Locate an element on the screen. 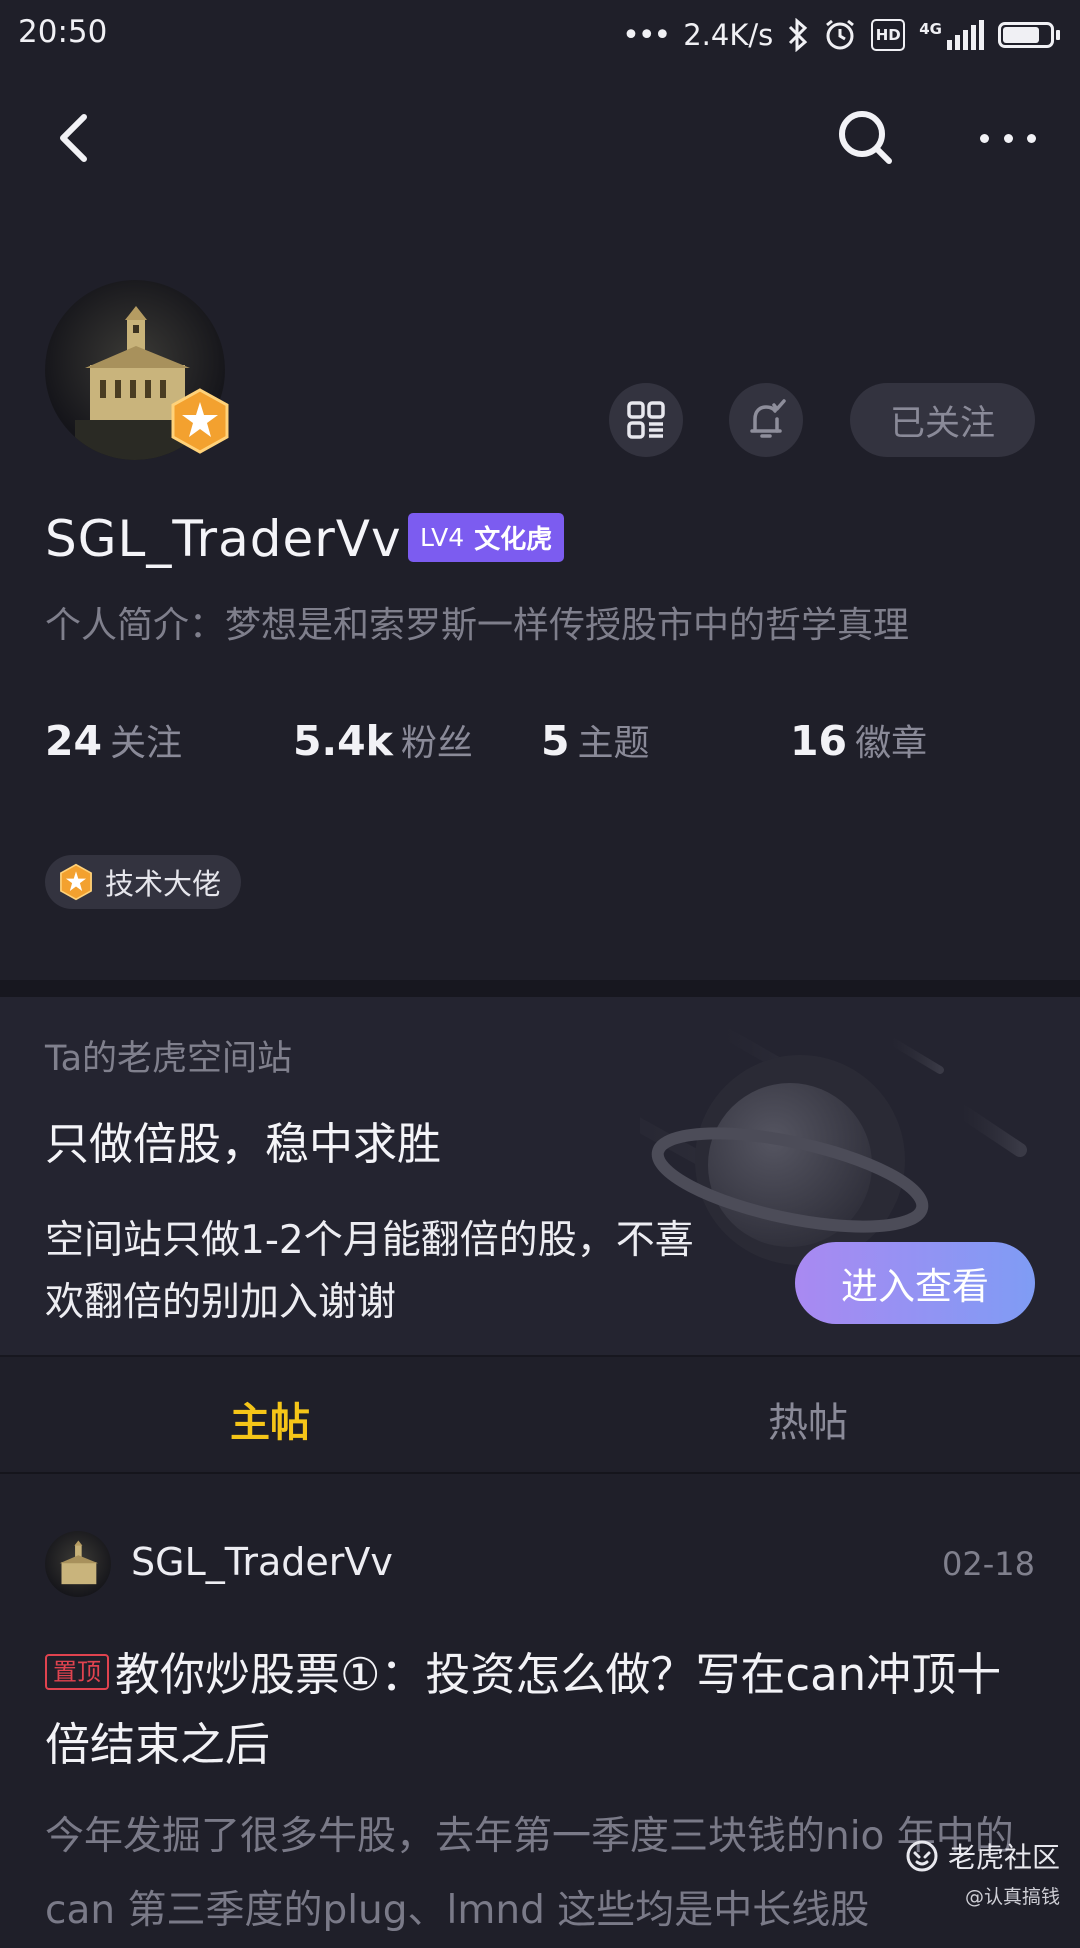  tab-hot-posts: 热帖 is located at coordinates (808, 1419).